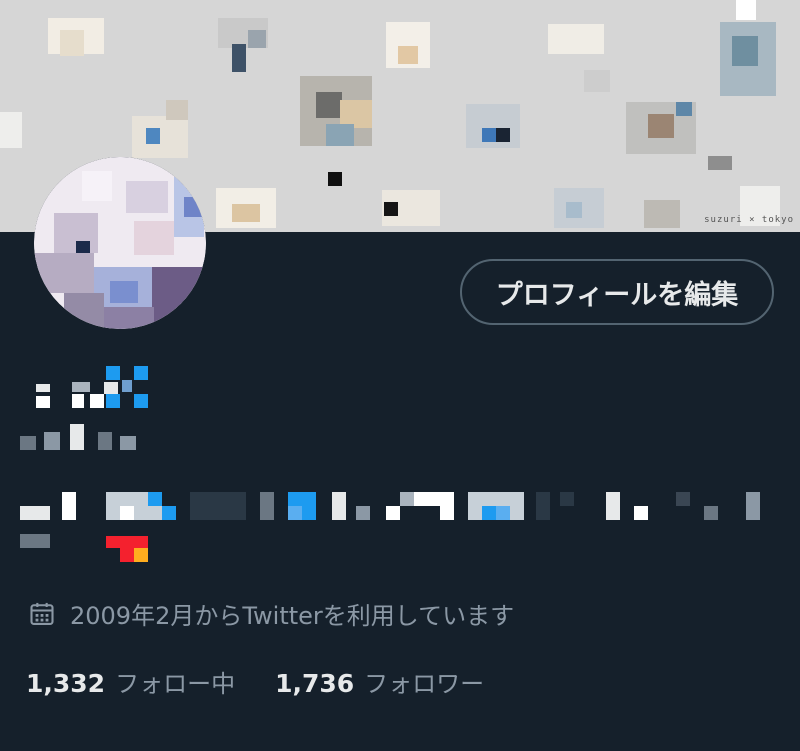 This screenshot has height=751, width=800. I want to click on joined-date: 2009年2月からTwitterを利用しています, so click(271, 613).